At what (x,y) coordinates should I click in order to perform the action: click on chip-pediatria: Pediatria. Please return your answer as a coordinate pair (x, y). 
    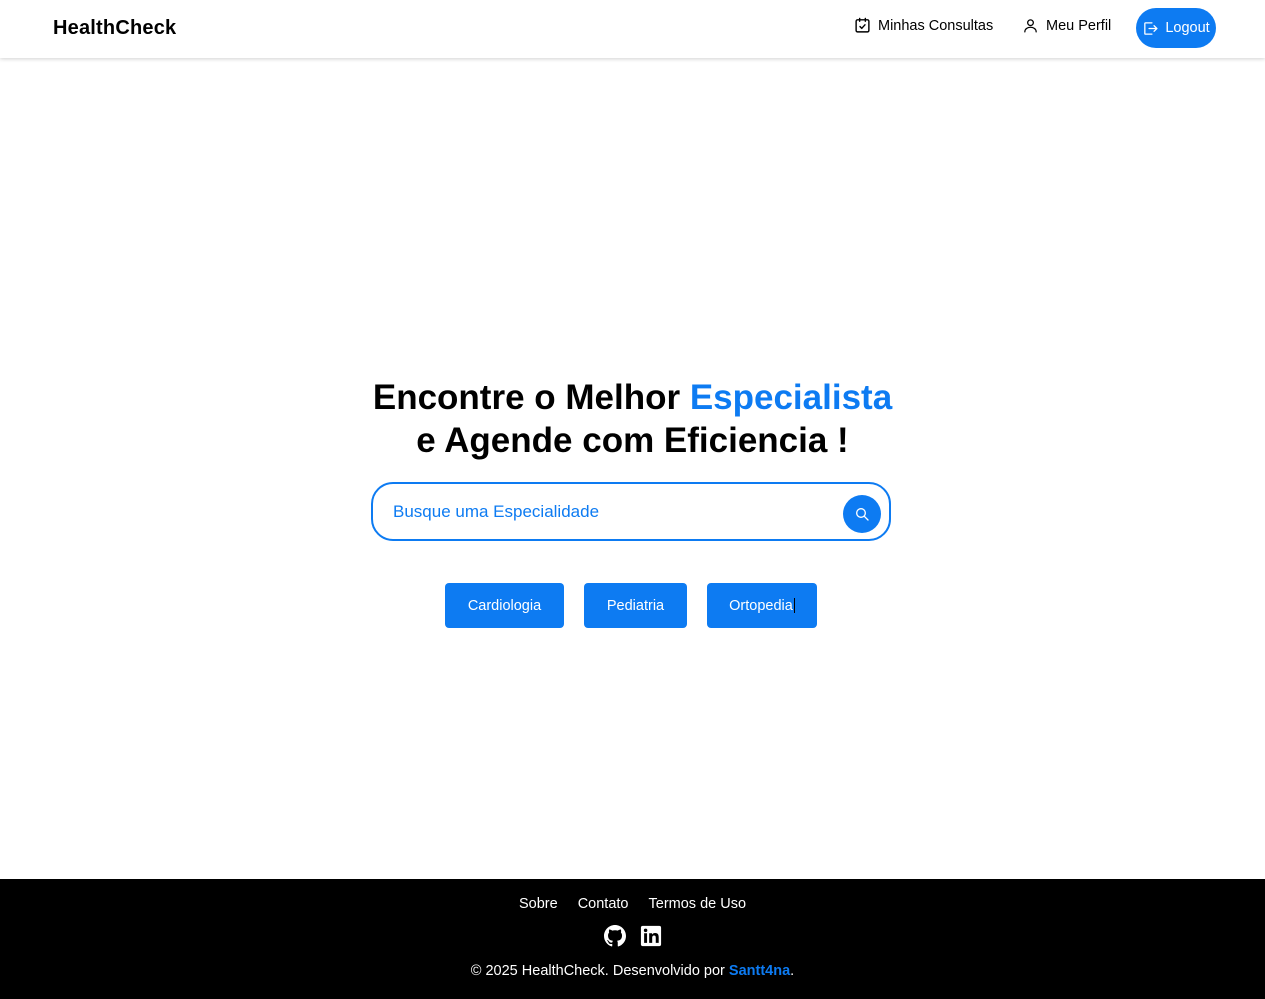
    Looking at the image, I should click on (635, 605).